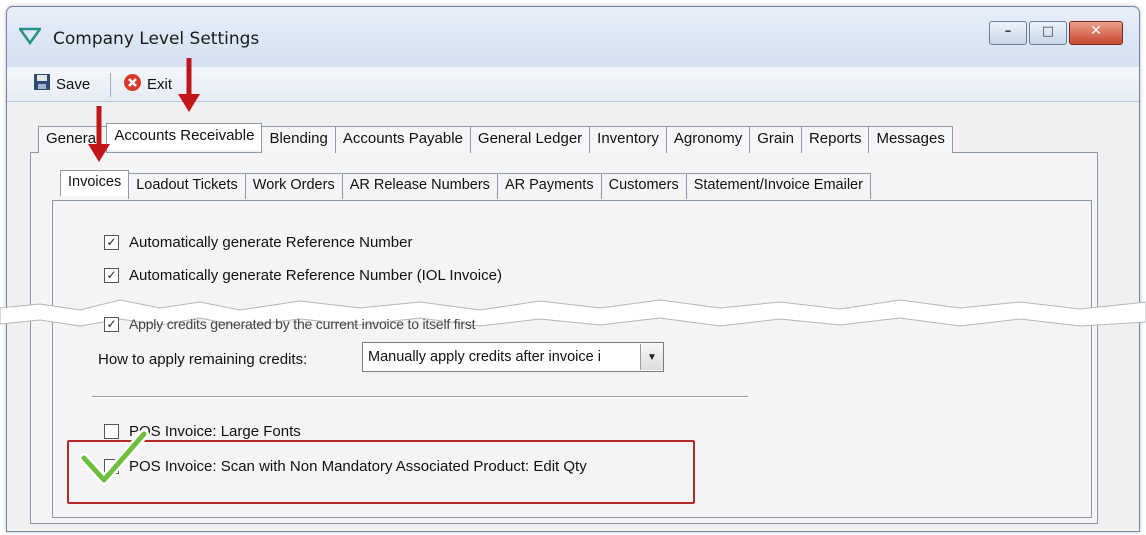  What do you see at coordinates (775, 139) in the screenshot?
I see `tab-grain: Grain` at bounding box center [775, 139].